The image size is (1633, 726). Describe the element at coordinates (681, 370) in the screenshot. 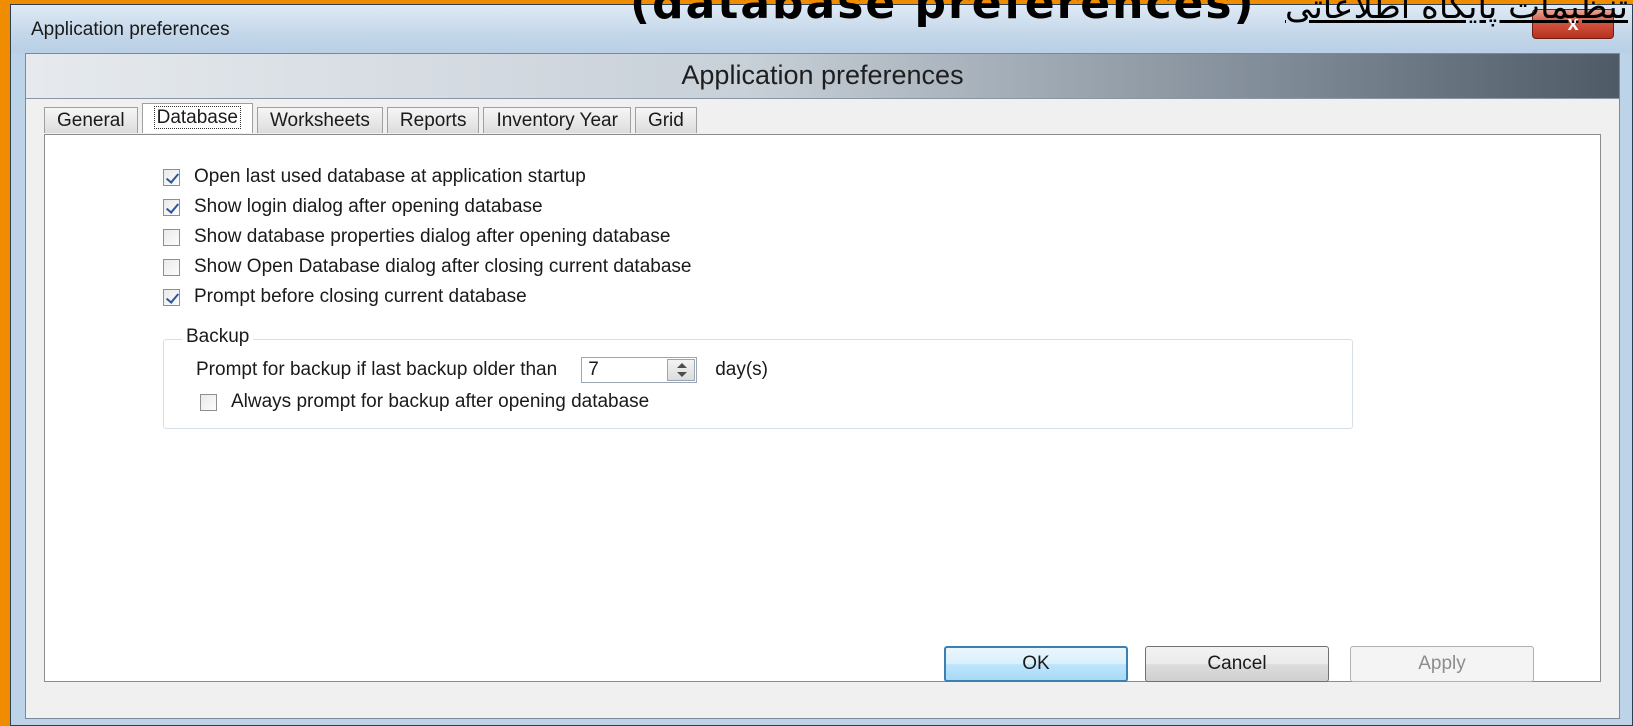

I see `stepper-buttons` at that location.